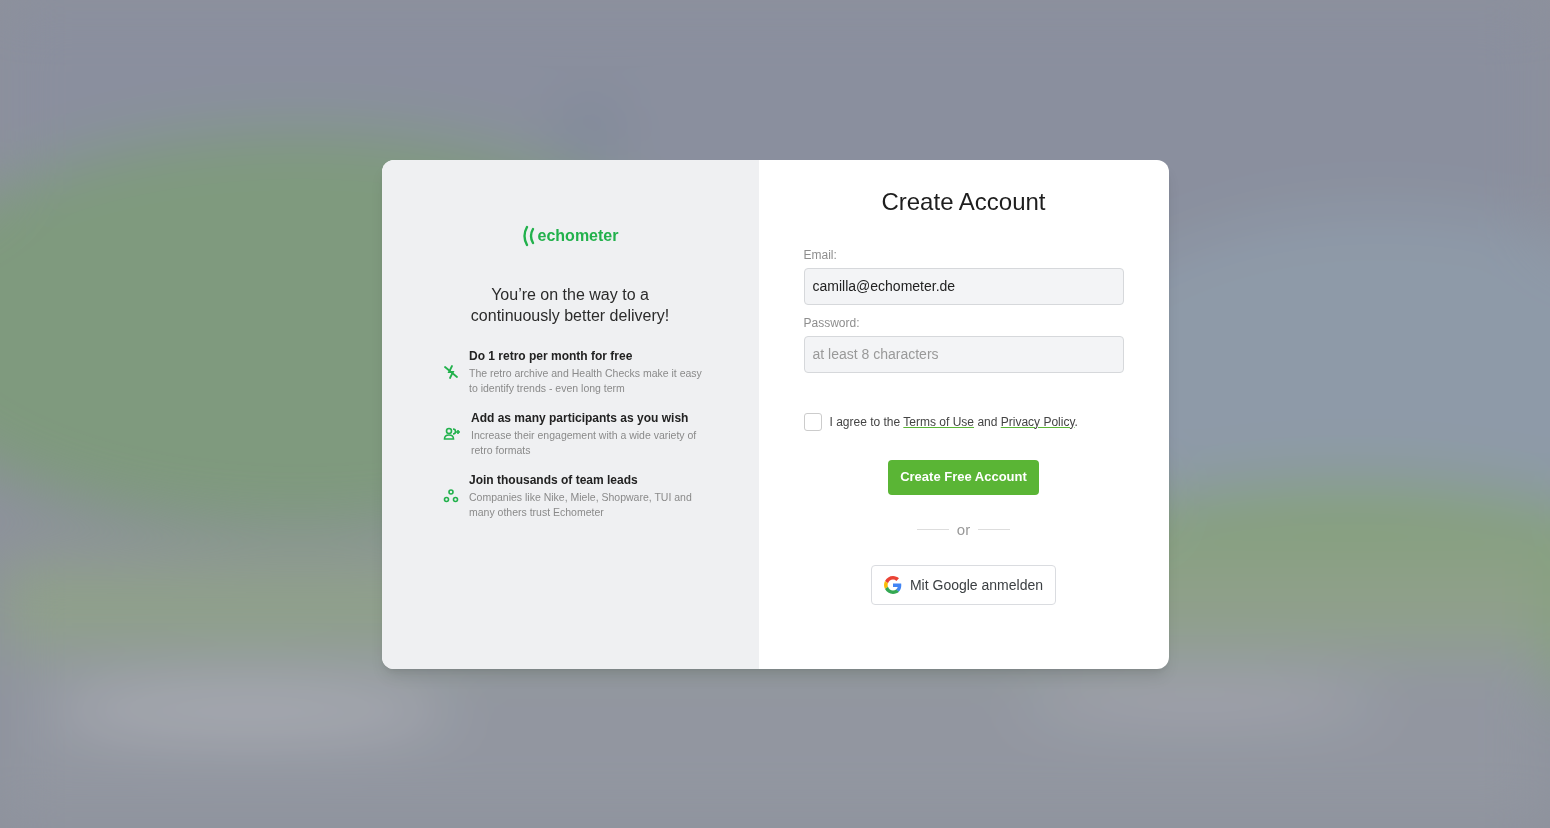 The image size is (1550, 828). Describe the element at coordinates (832, 323) in the screenshot. I see `password-label: Password:` at that location.